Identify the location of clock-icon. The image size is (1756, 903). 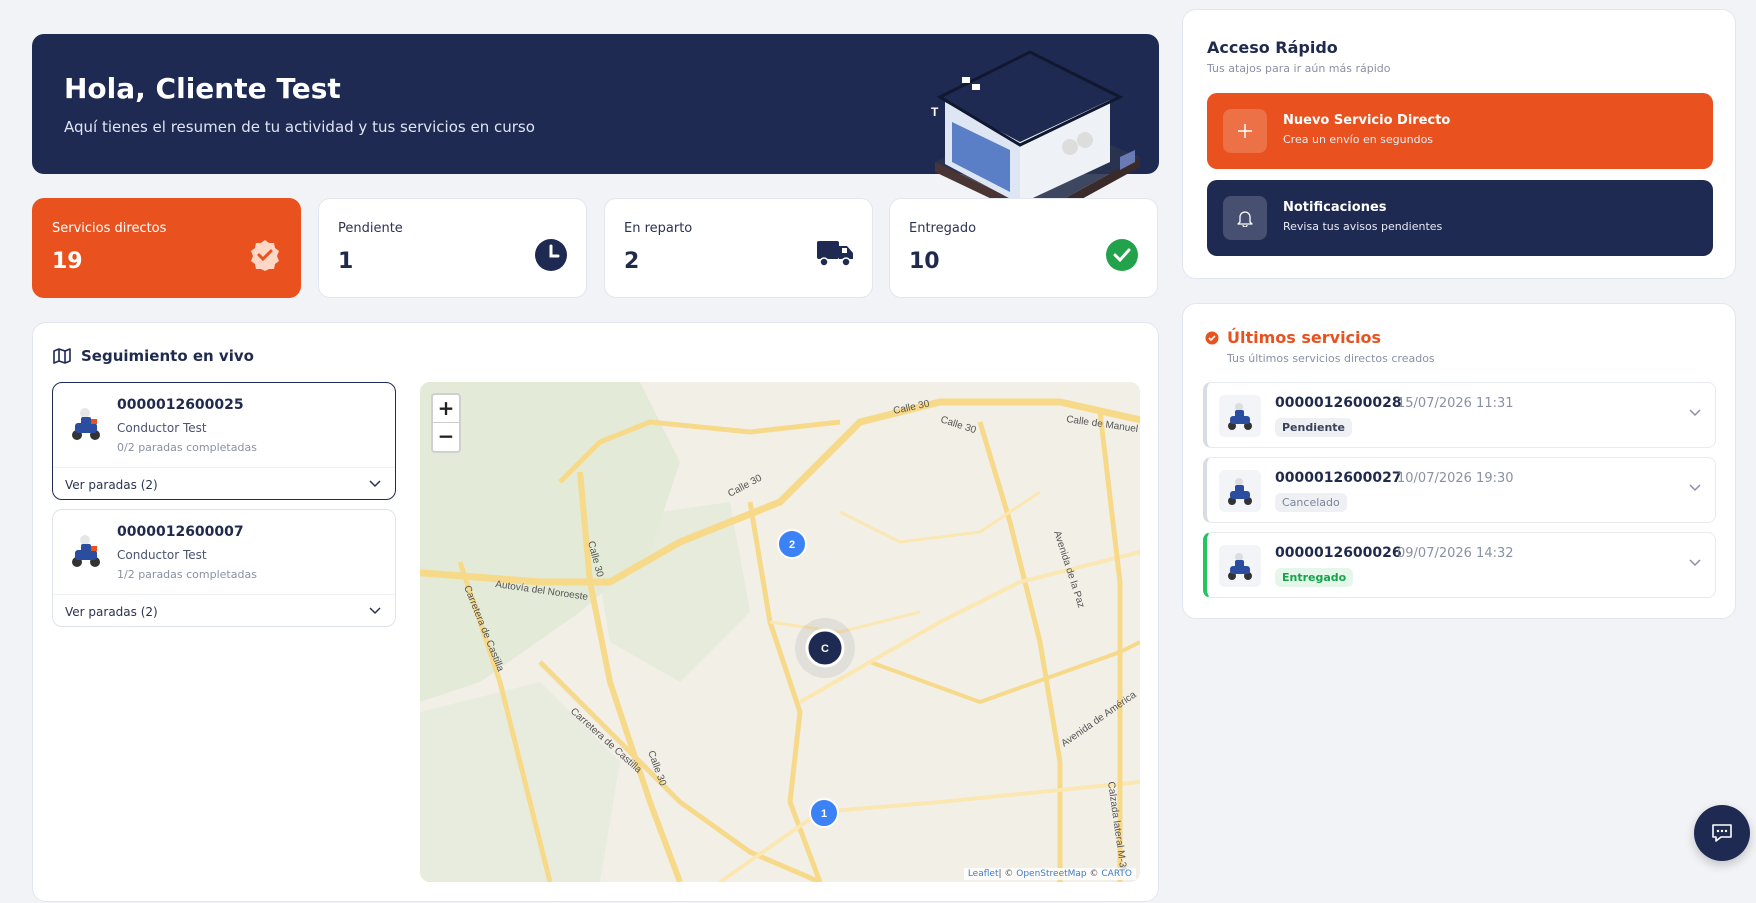
(551, 255).